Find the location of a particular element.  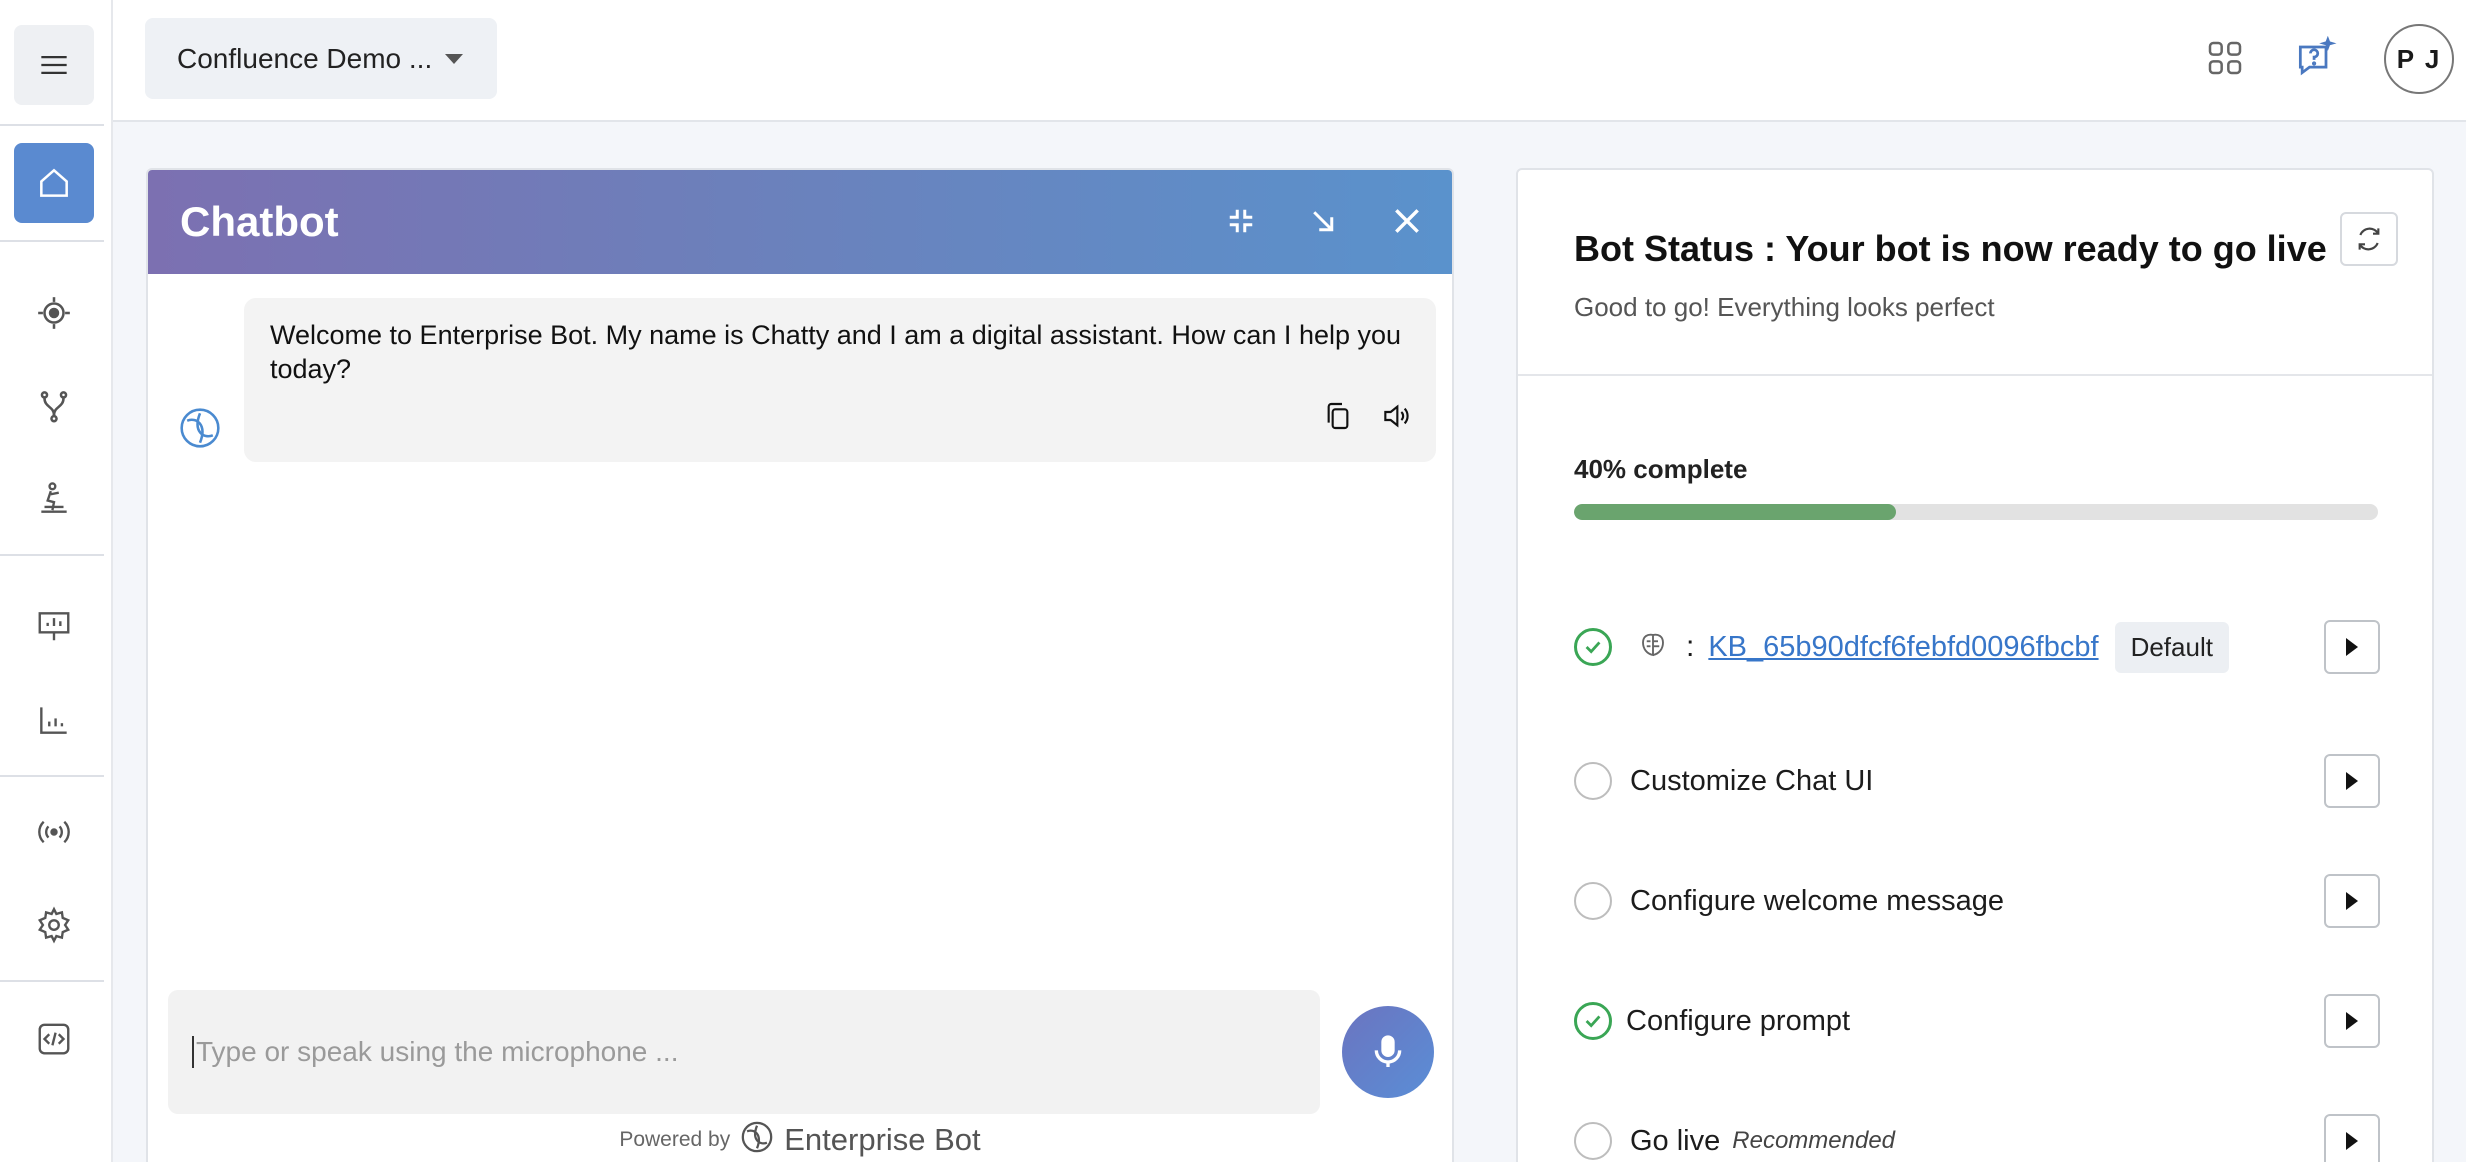

step-knowledge-base: : KB_65b90dfcf6febfd0096fbcbf Default is located at coordinates (1977, 647).